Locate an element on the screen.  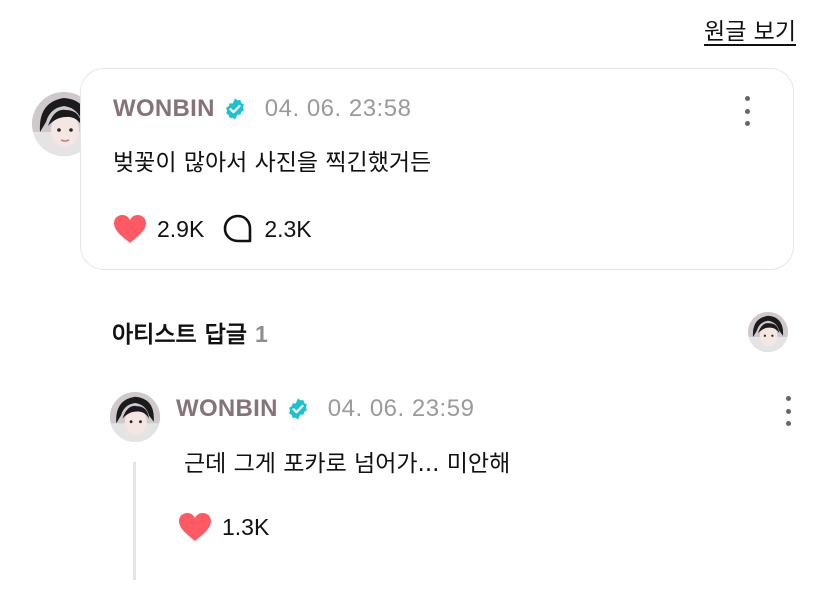
artist-replies-title: 아티스트 답글 1 is located at coordinates (190, 332).